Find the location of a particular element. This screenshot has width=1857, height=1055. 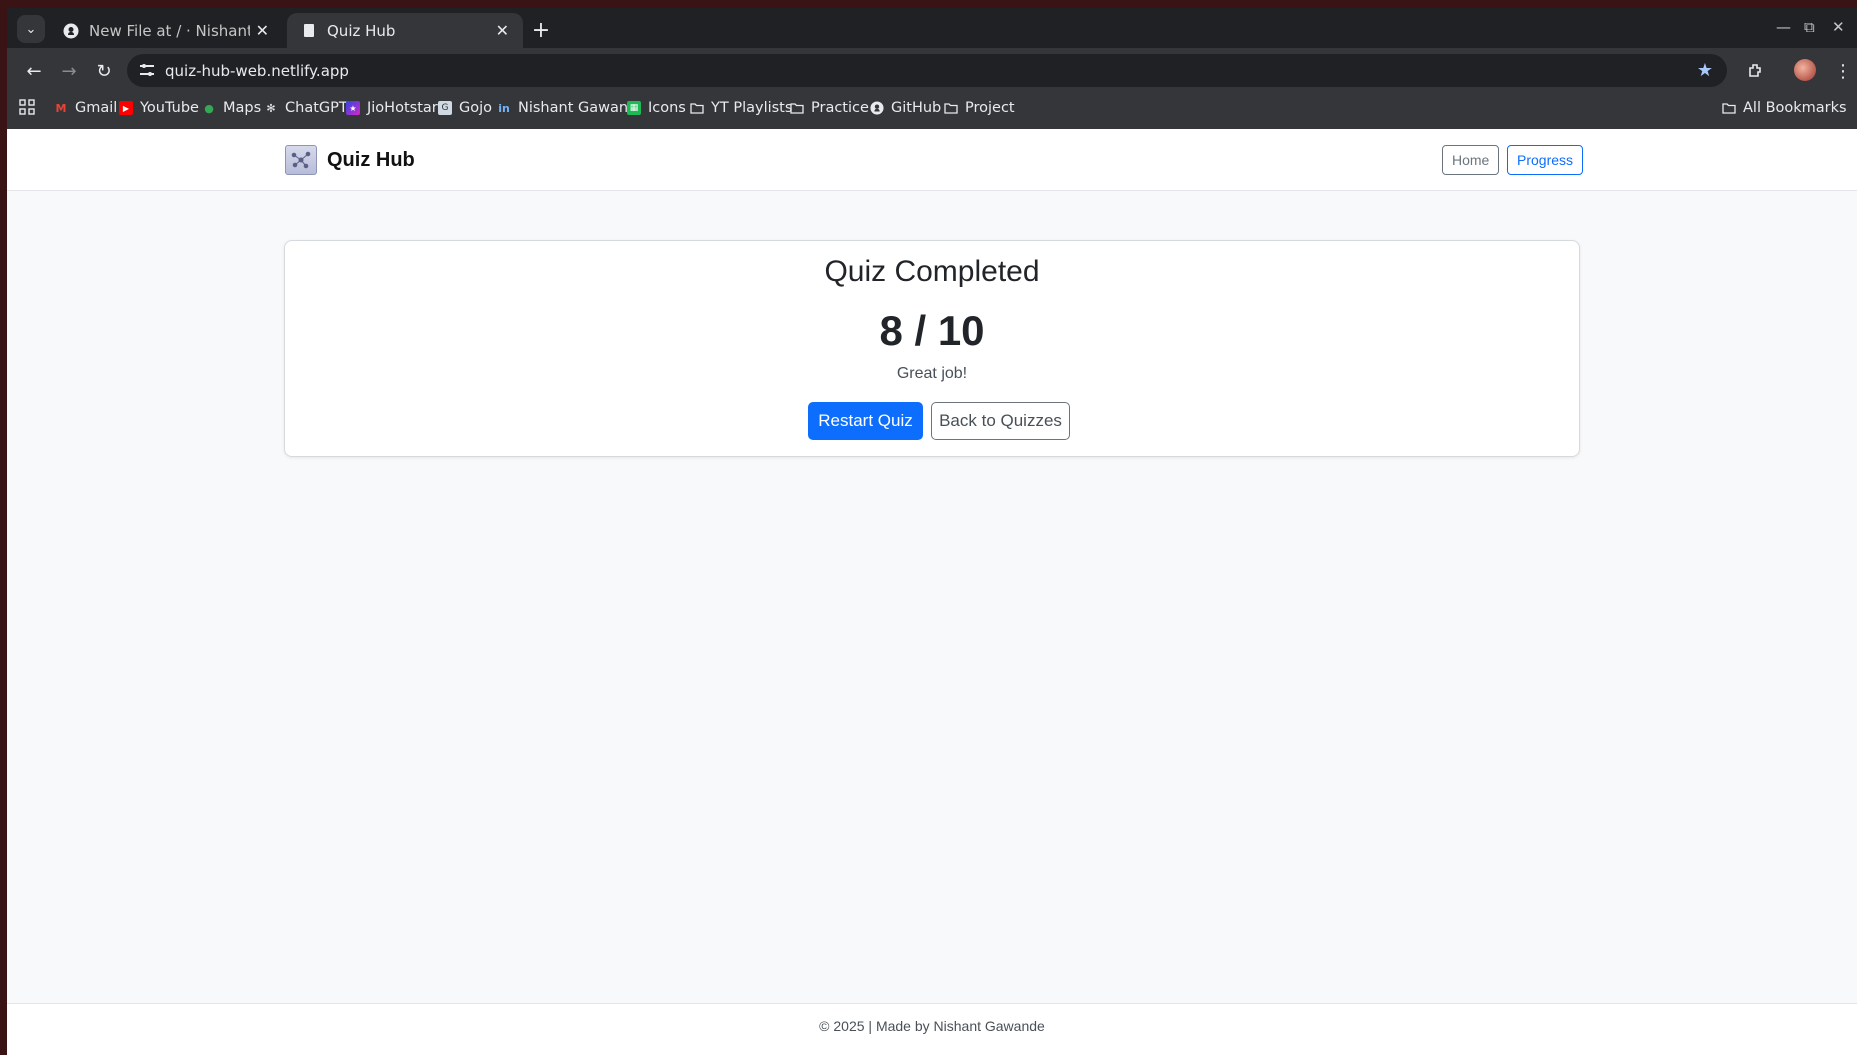

icons-app-icon: ▦ is located at coordinates (634, 108).